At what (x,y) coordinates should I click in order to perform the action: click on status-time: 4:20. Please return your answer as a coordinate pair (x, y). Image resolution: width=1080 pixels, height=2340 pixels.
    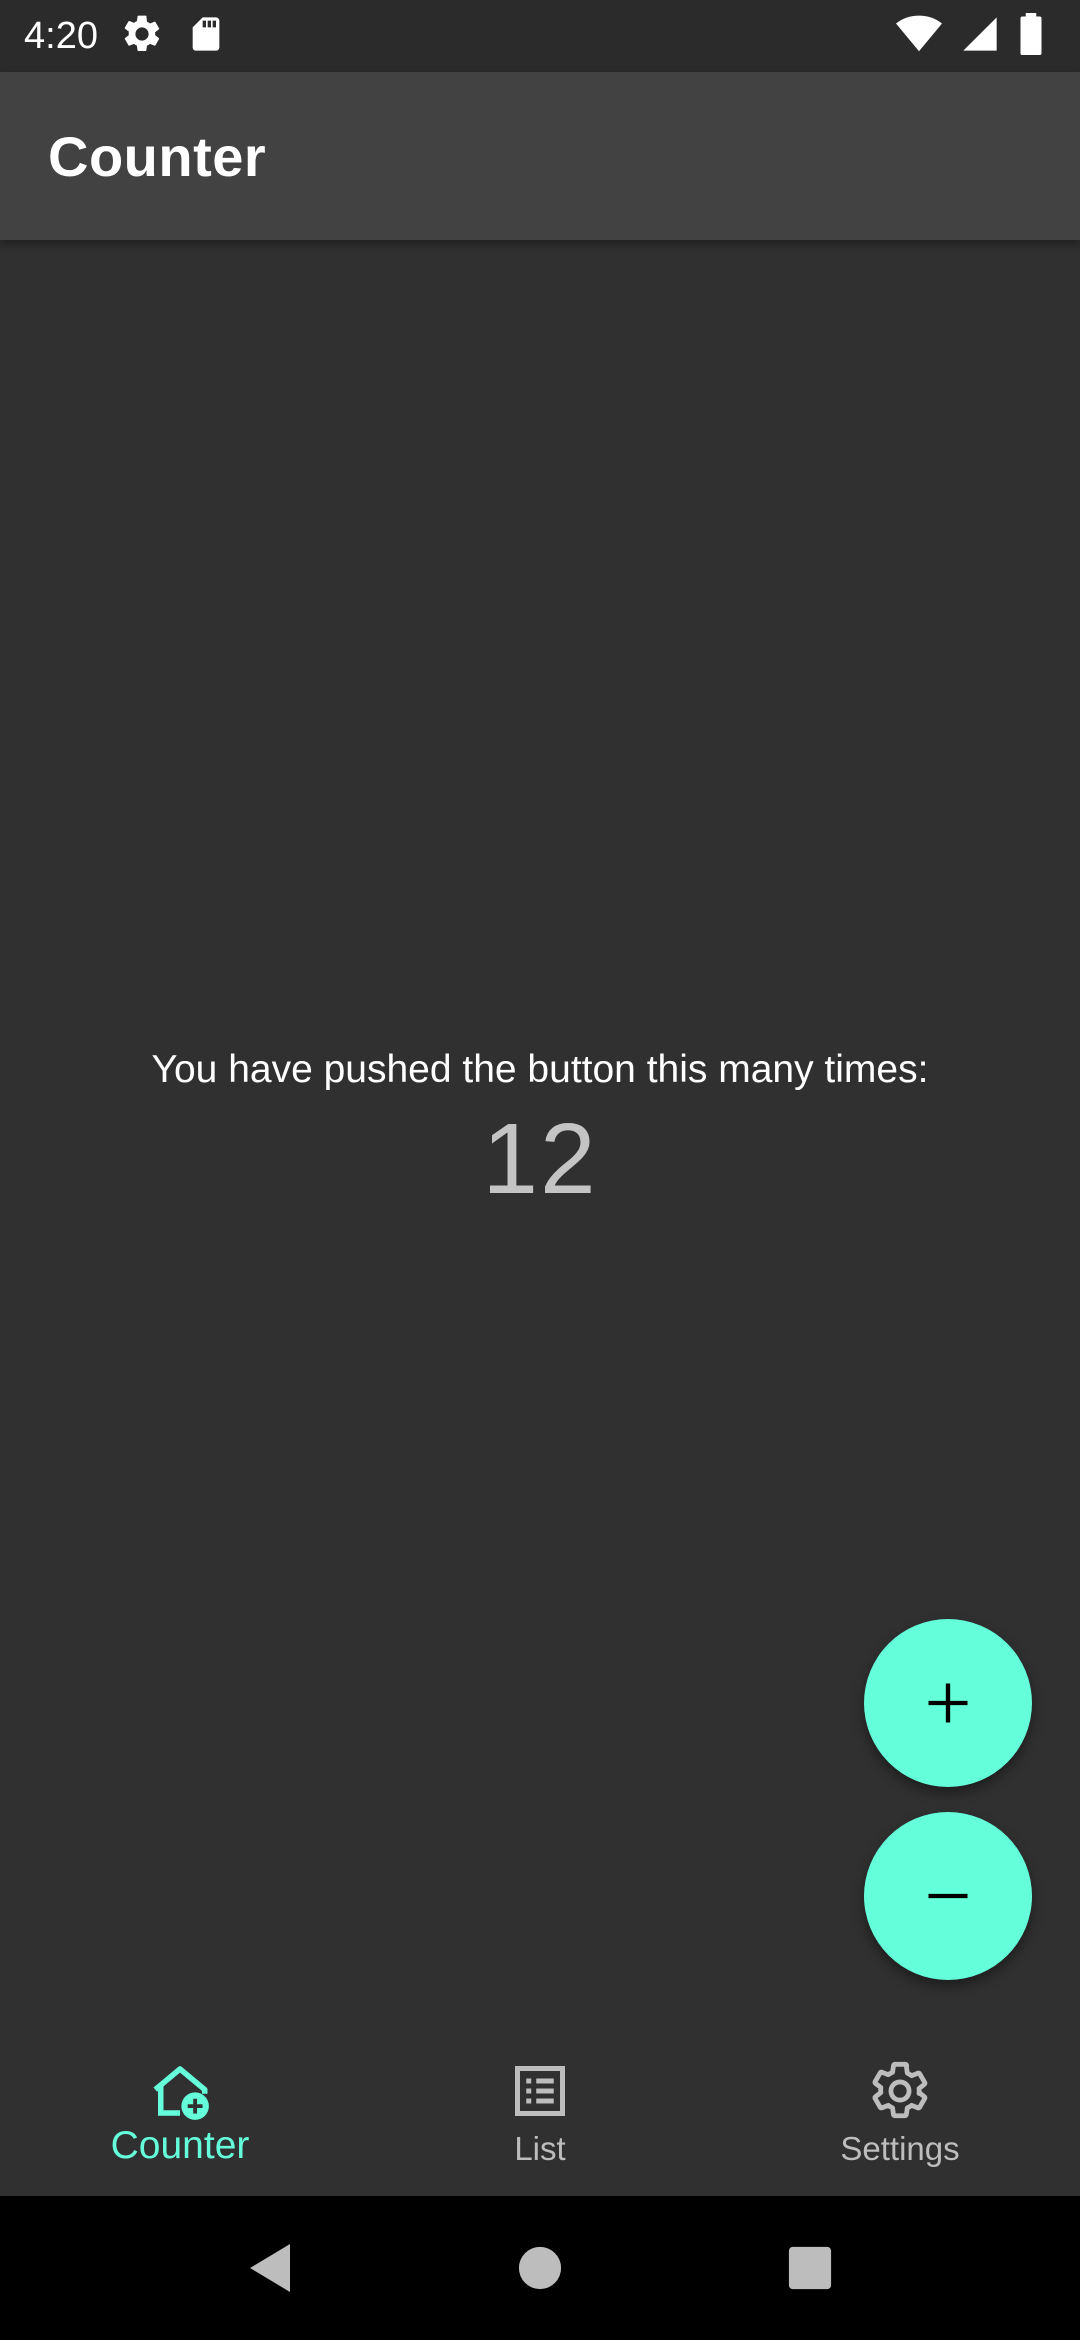
    Looking at the image, I should click on (61, 35).